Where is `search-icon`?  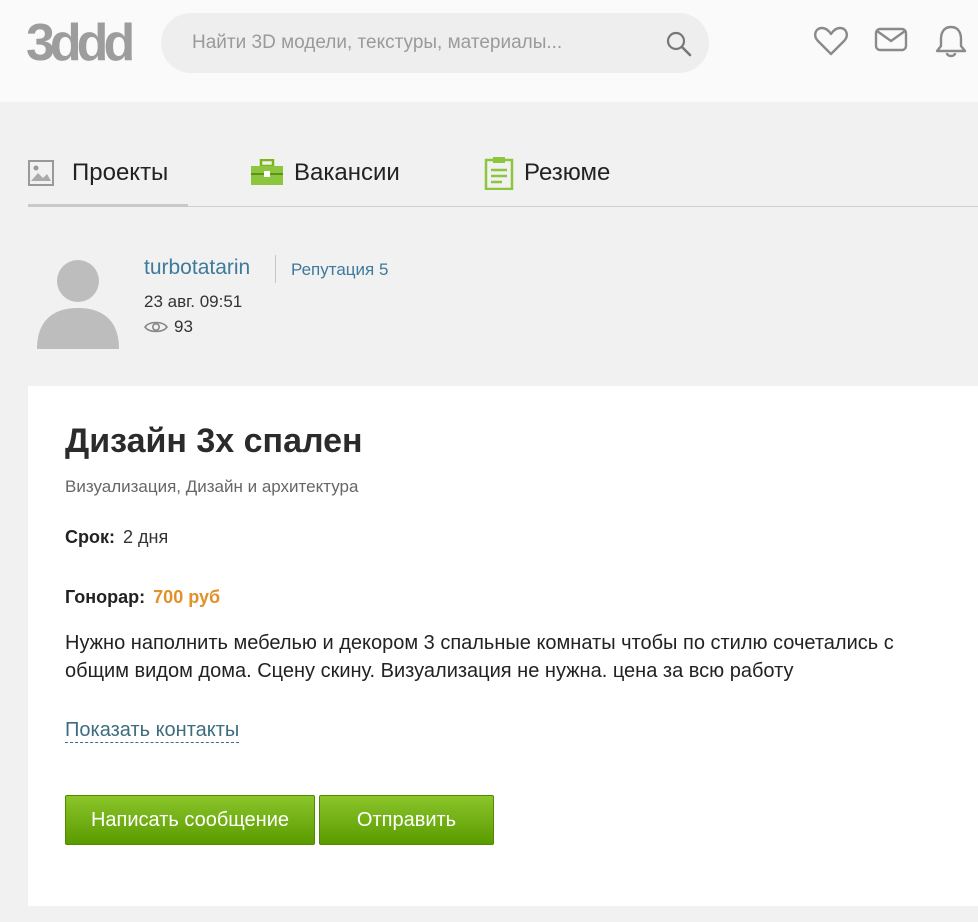 search-icon is located at coordinates (679, 44).